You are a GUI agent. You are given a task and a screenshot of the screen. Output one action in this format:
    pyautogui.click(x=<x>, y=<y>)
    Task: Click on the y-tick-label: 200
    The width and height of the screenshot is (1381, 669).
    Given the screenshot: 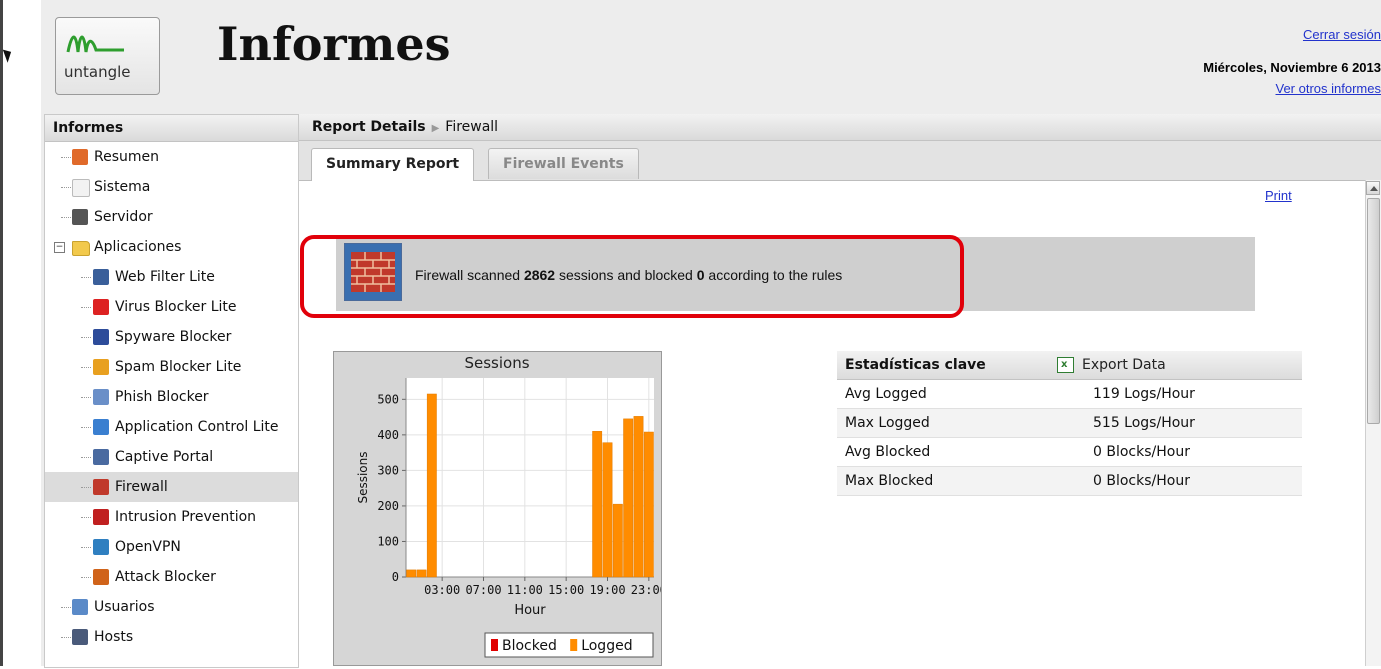 What is the action you would take?
    pyautogui.click(x=388, y=506)
    